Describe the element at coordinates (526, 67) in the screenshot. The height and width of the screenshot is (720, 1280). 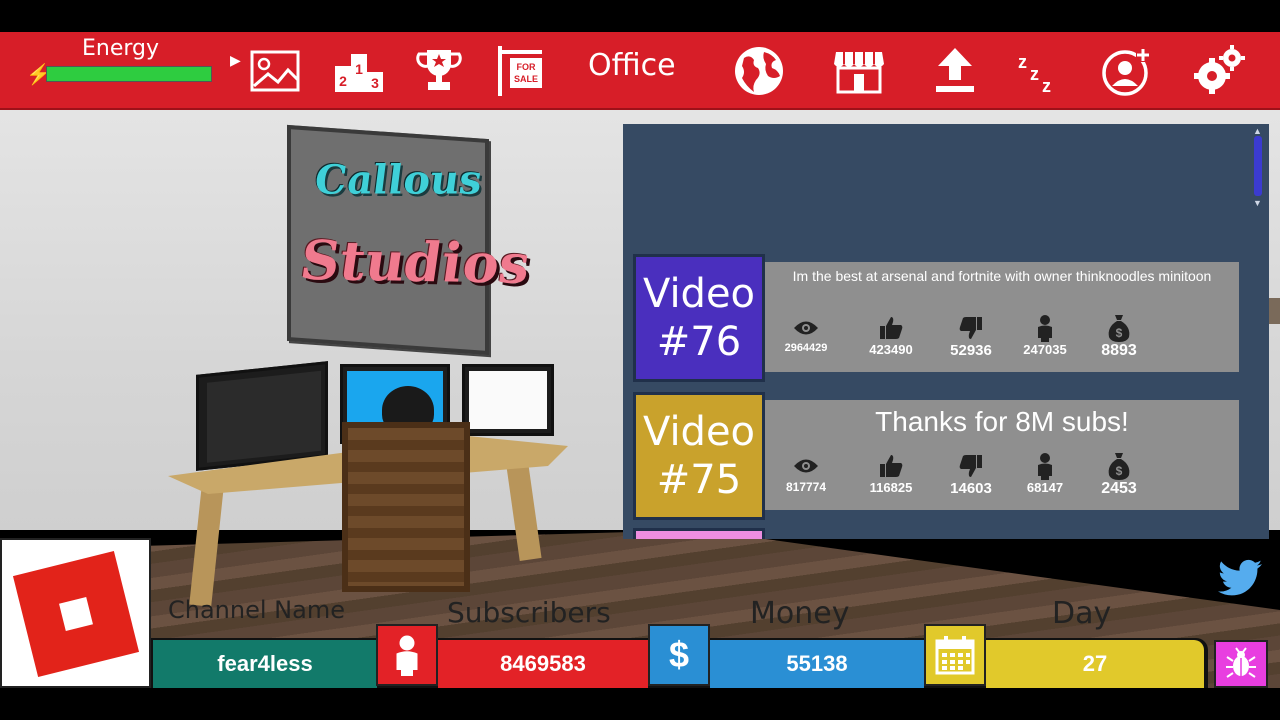
I see `svg-text: FOR` at that location.